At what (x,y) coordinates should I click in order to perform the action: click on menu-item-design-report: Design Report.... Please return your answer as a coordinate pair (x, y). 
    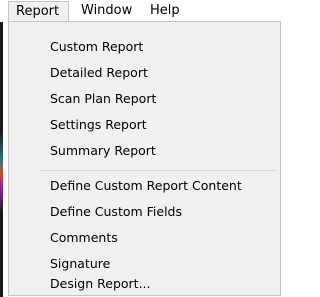
    Looking at the image, I should click on (144, 284).